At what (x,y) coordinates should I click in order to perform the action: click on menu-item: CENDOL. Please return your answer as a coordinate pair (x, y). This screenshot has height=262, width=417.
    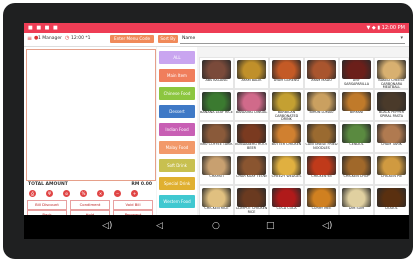
    Looking at the image, I should click on (356, 137).